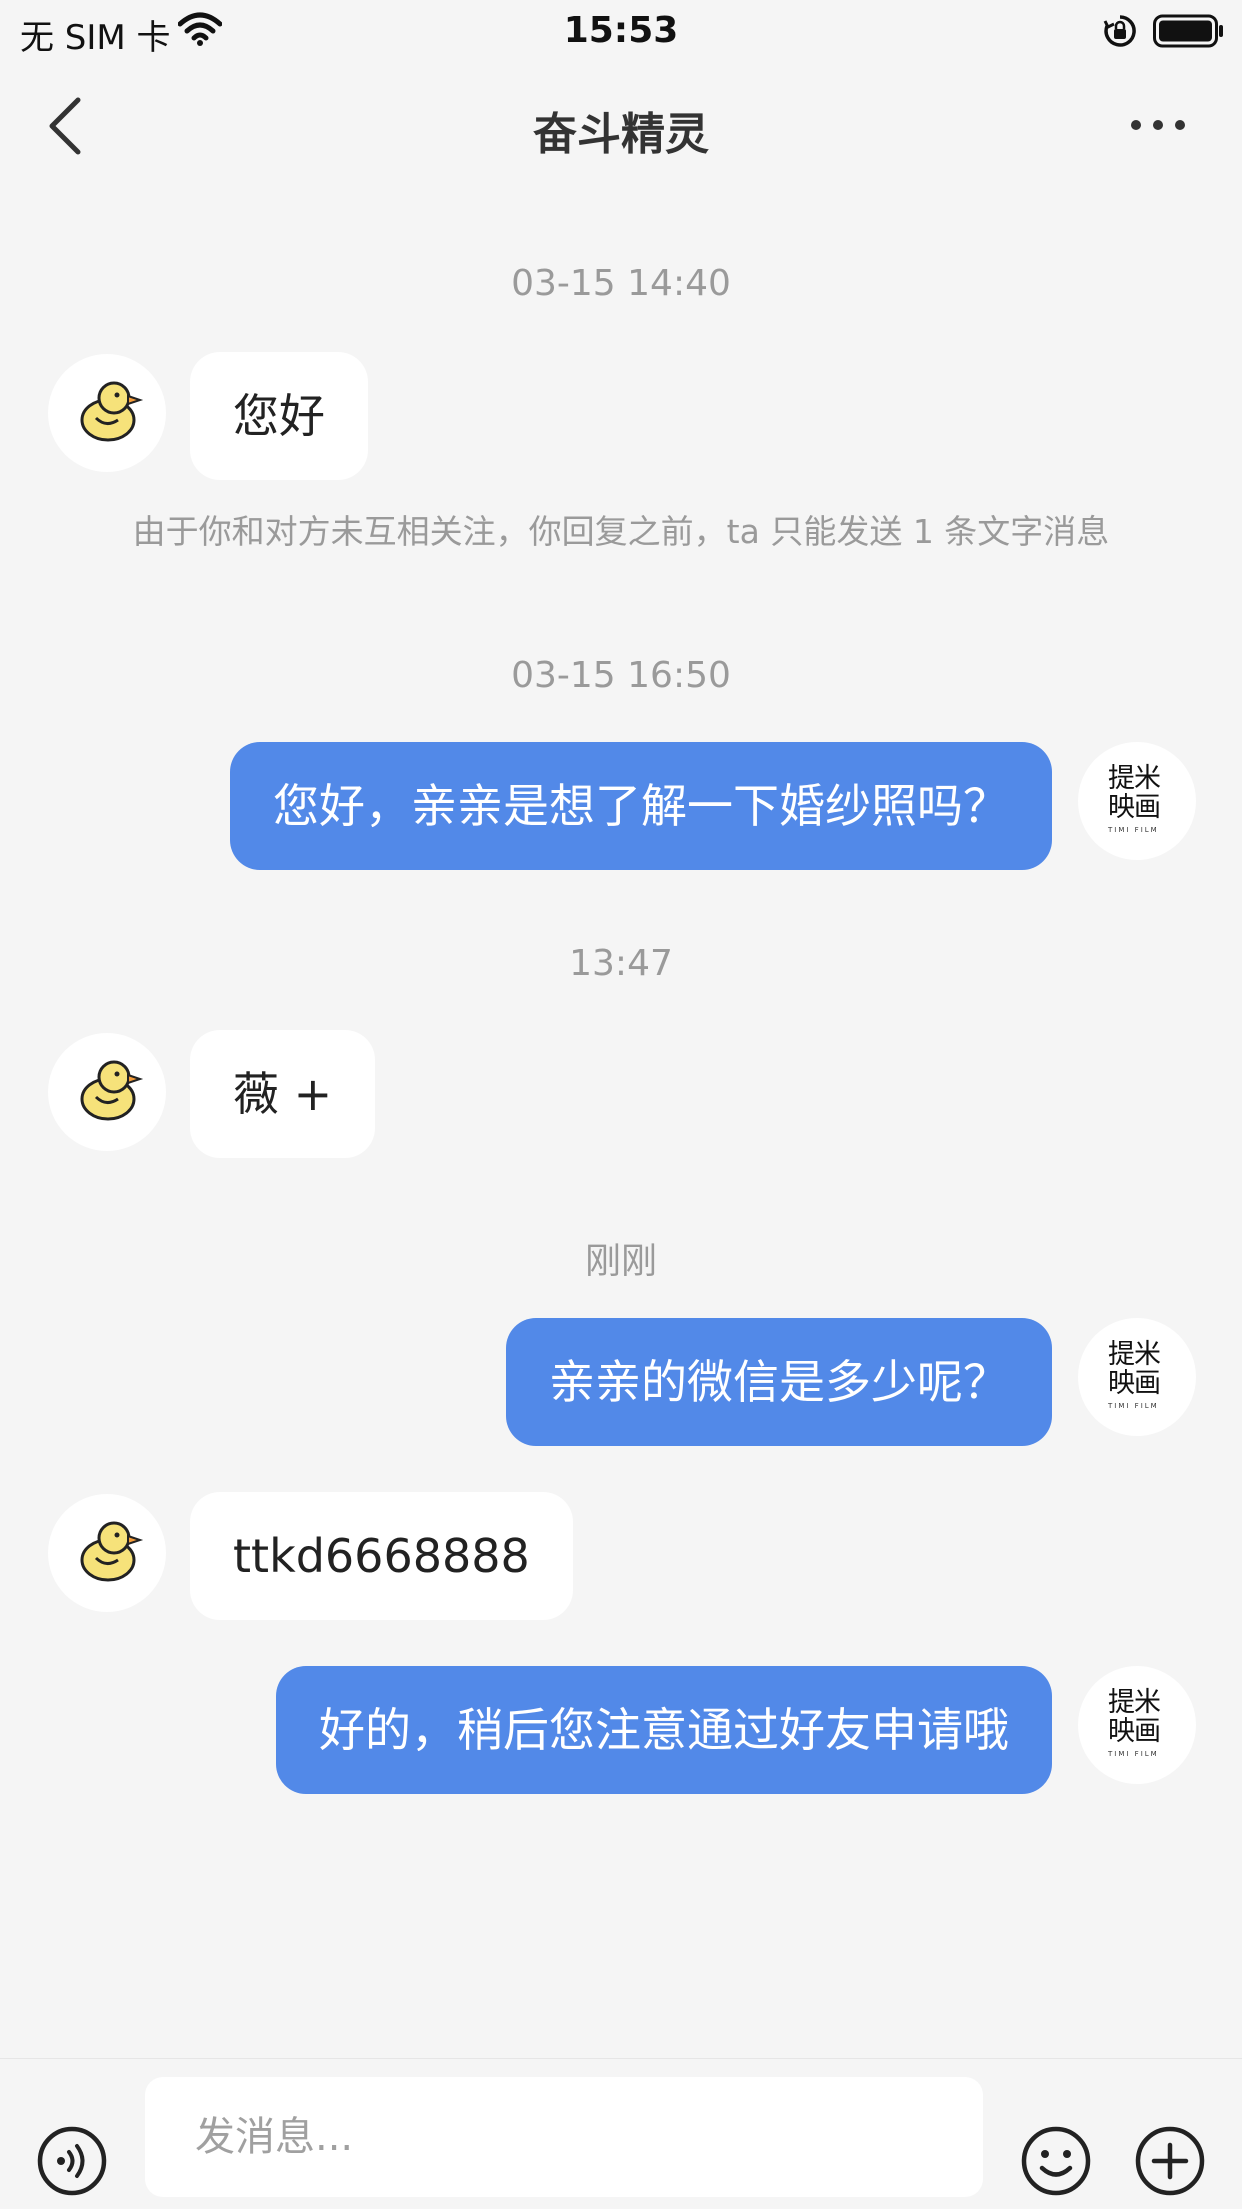  Describe the element at coordinates (1120, 33) in the screenshot. I see `rotation-lock-icon` at that location.